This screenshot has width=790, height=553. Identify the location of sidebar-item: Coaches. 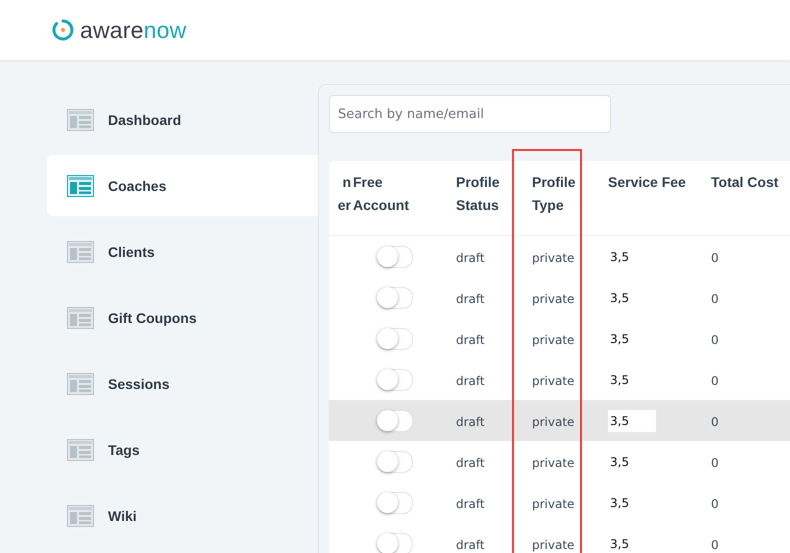
(182, 185).